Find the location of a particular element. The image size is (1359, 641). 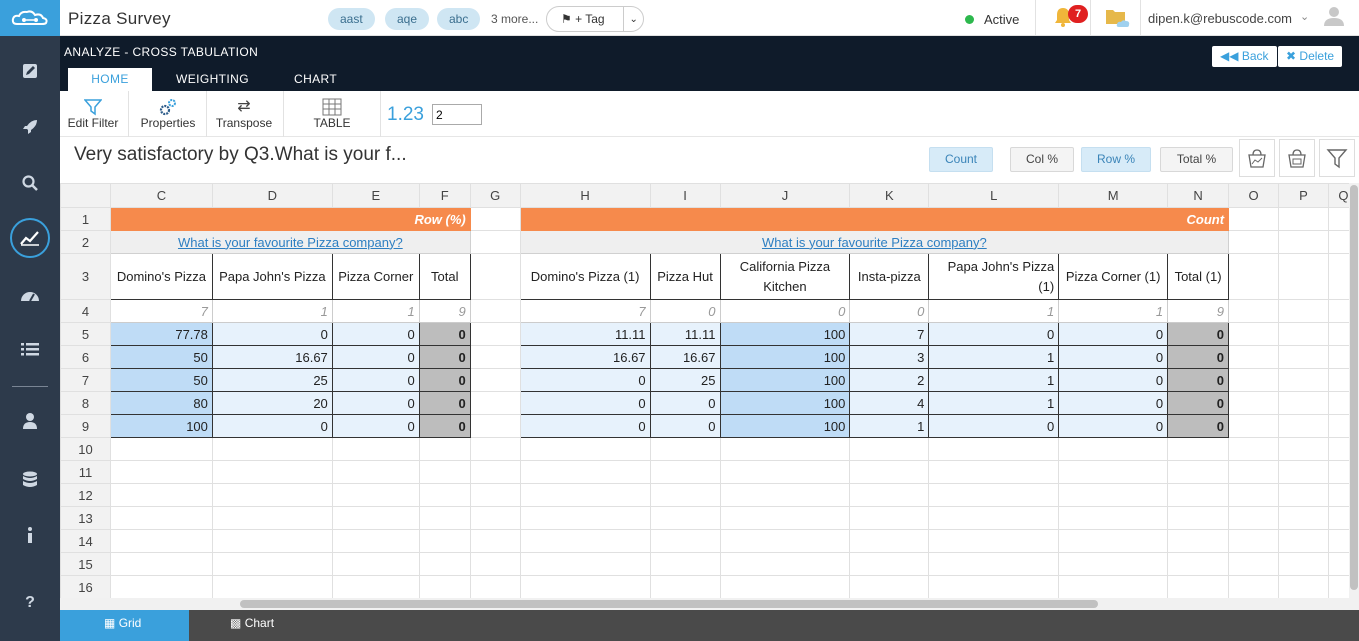

left-value-cell: 25 is located at coordinates (272, 380).